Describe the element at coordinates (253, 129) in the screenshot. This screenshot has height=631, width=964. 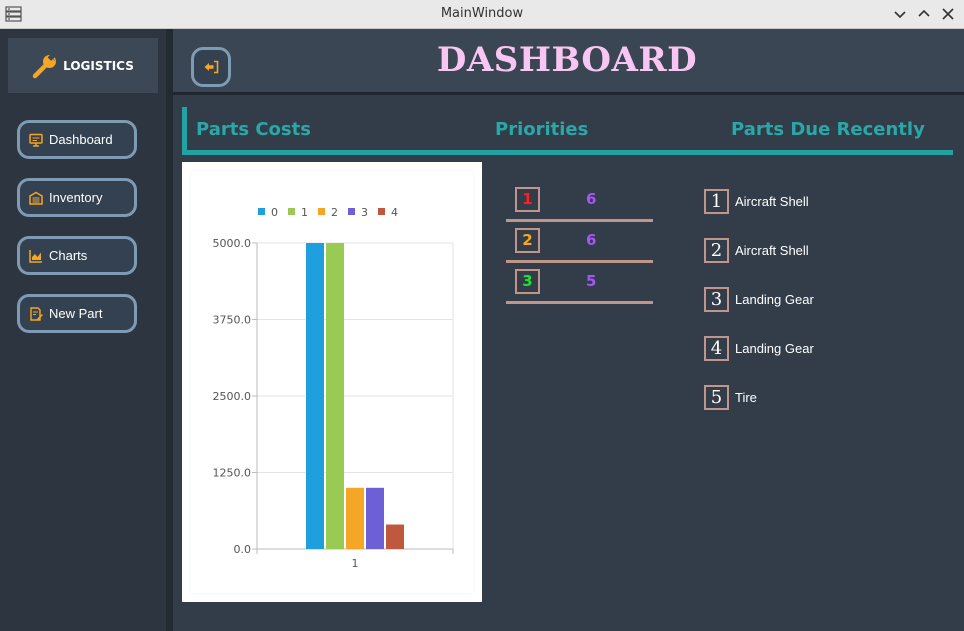
I see `tab-parts-costs: Parts Costs` at that location.